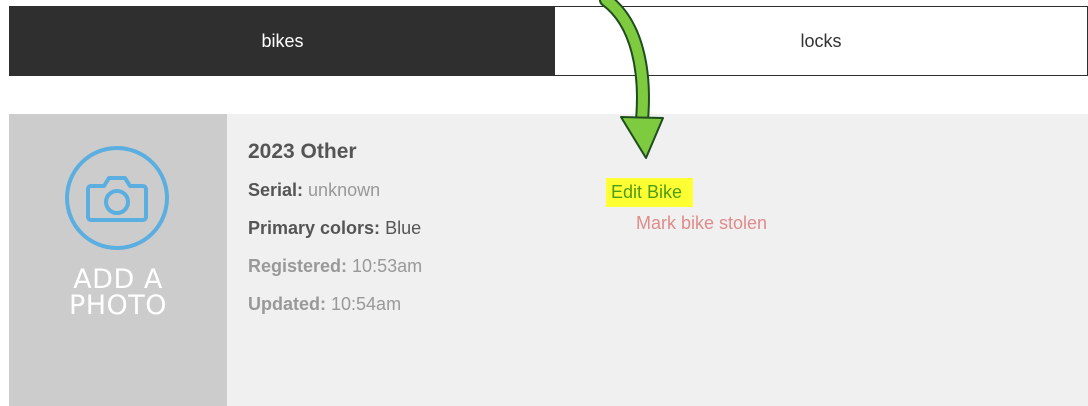  What do you see at coordinates (276, 190) in the screenshot?
I see `serial-label: Serial:` at bounding box center [276, 190].